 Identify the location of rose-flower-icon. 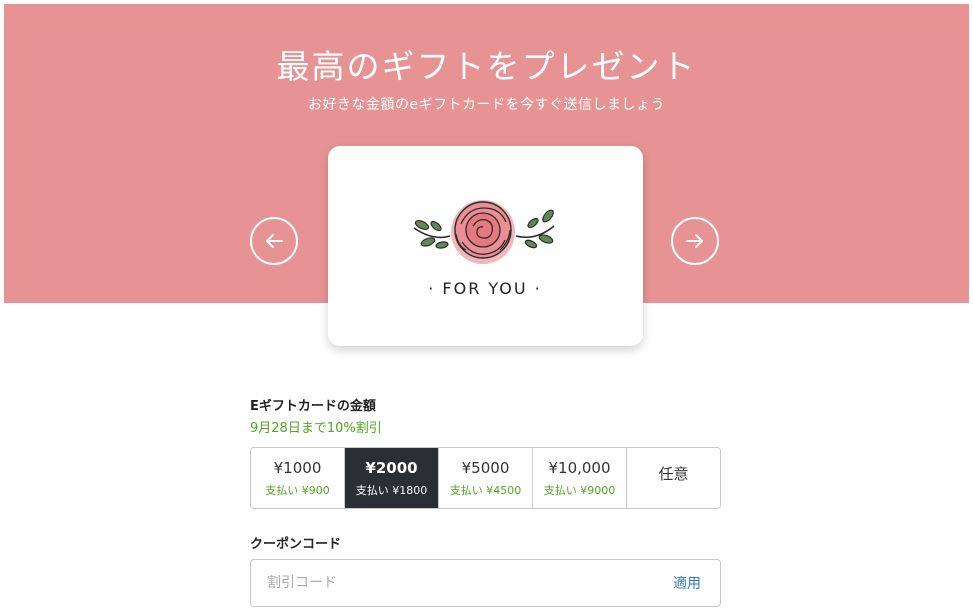
(484, 232).